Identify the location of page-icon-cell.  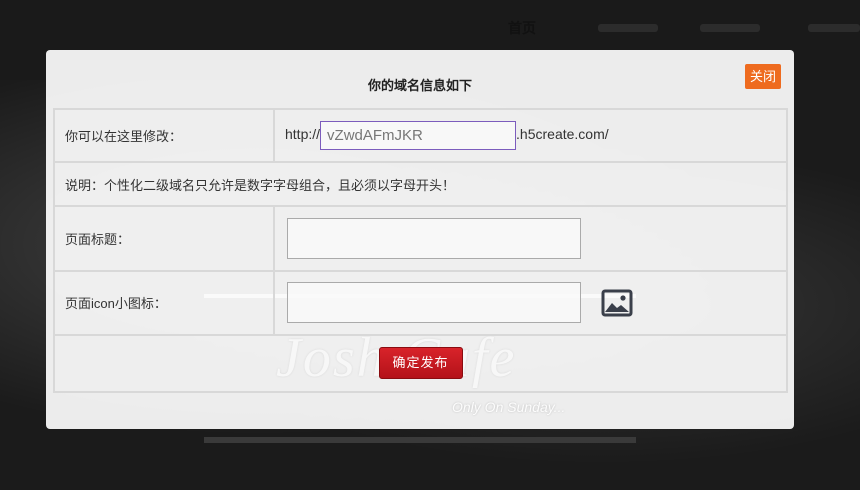
(530, 302).